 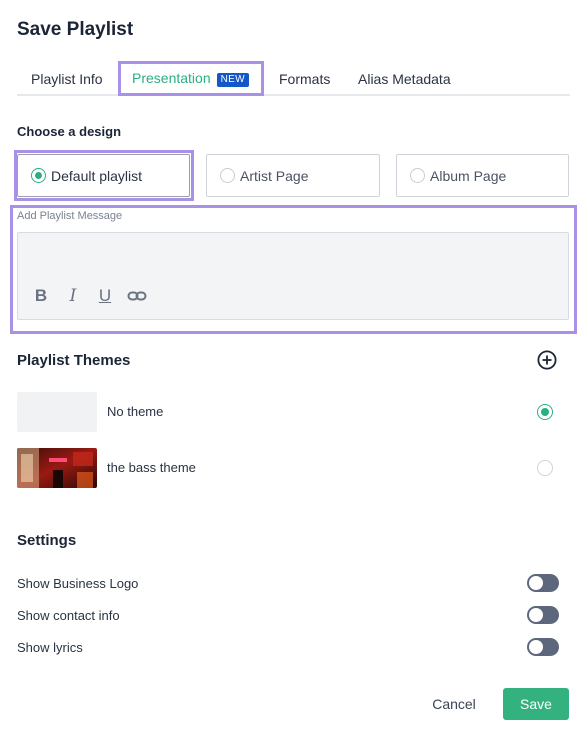 I want to click on link-icon, so click(x=137, y=296).